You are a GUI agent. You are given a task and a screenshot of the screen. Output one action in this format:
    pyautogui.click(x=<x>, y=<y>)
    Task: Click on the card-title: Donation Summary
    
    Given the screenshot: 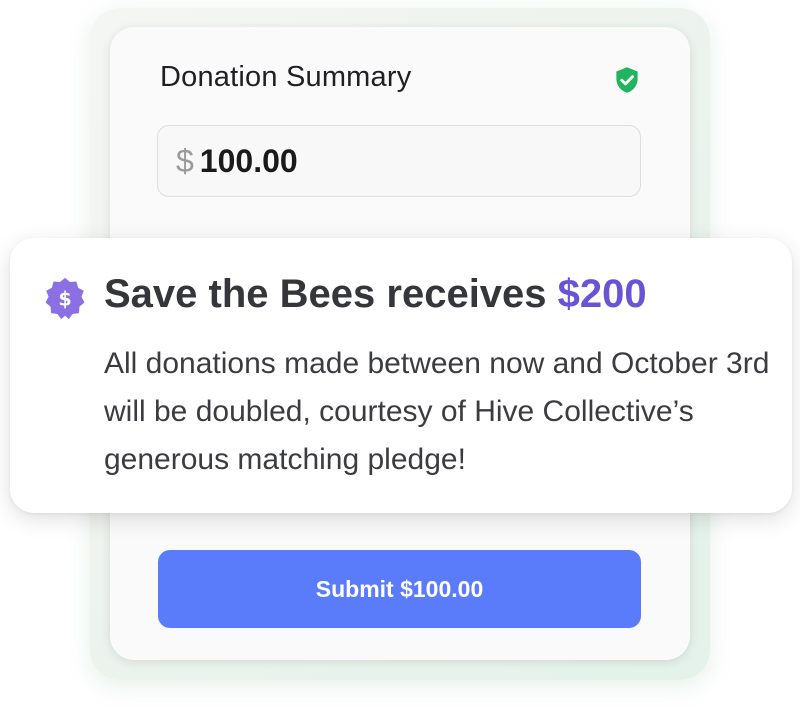 What is the action you would take?
    pyautogui.click(x=286, y=77)
    